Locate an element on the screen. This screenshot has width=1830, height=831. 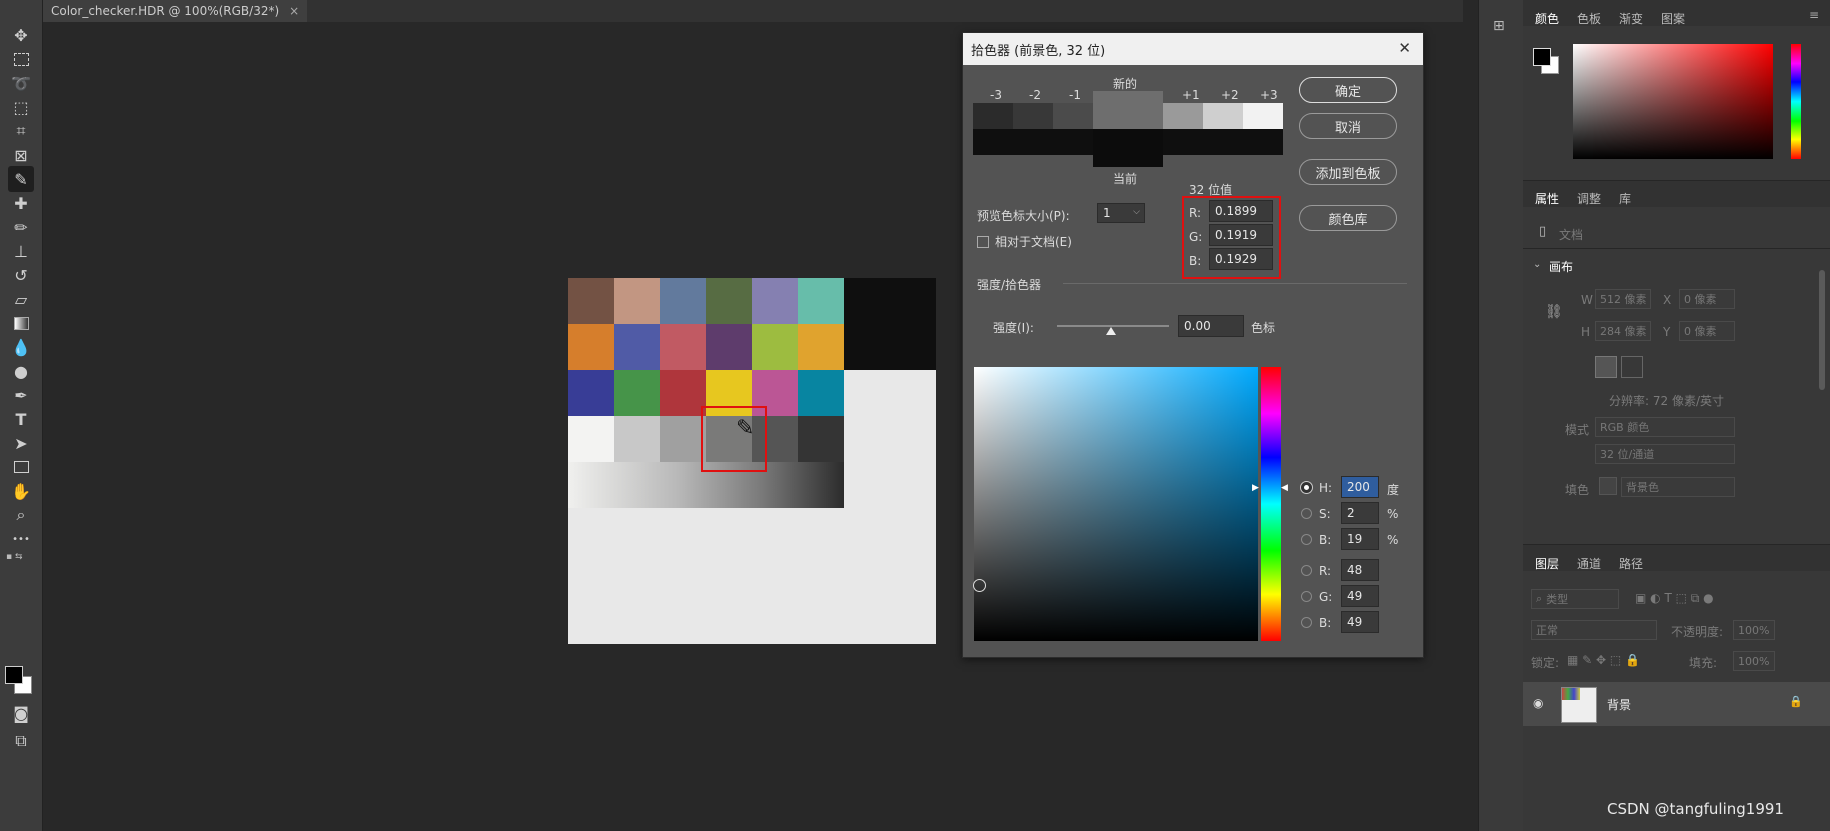
type-icon: T is located at coordinates (21, 419).